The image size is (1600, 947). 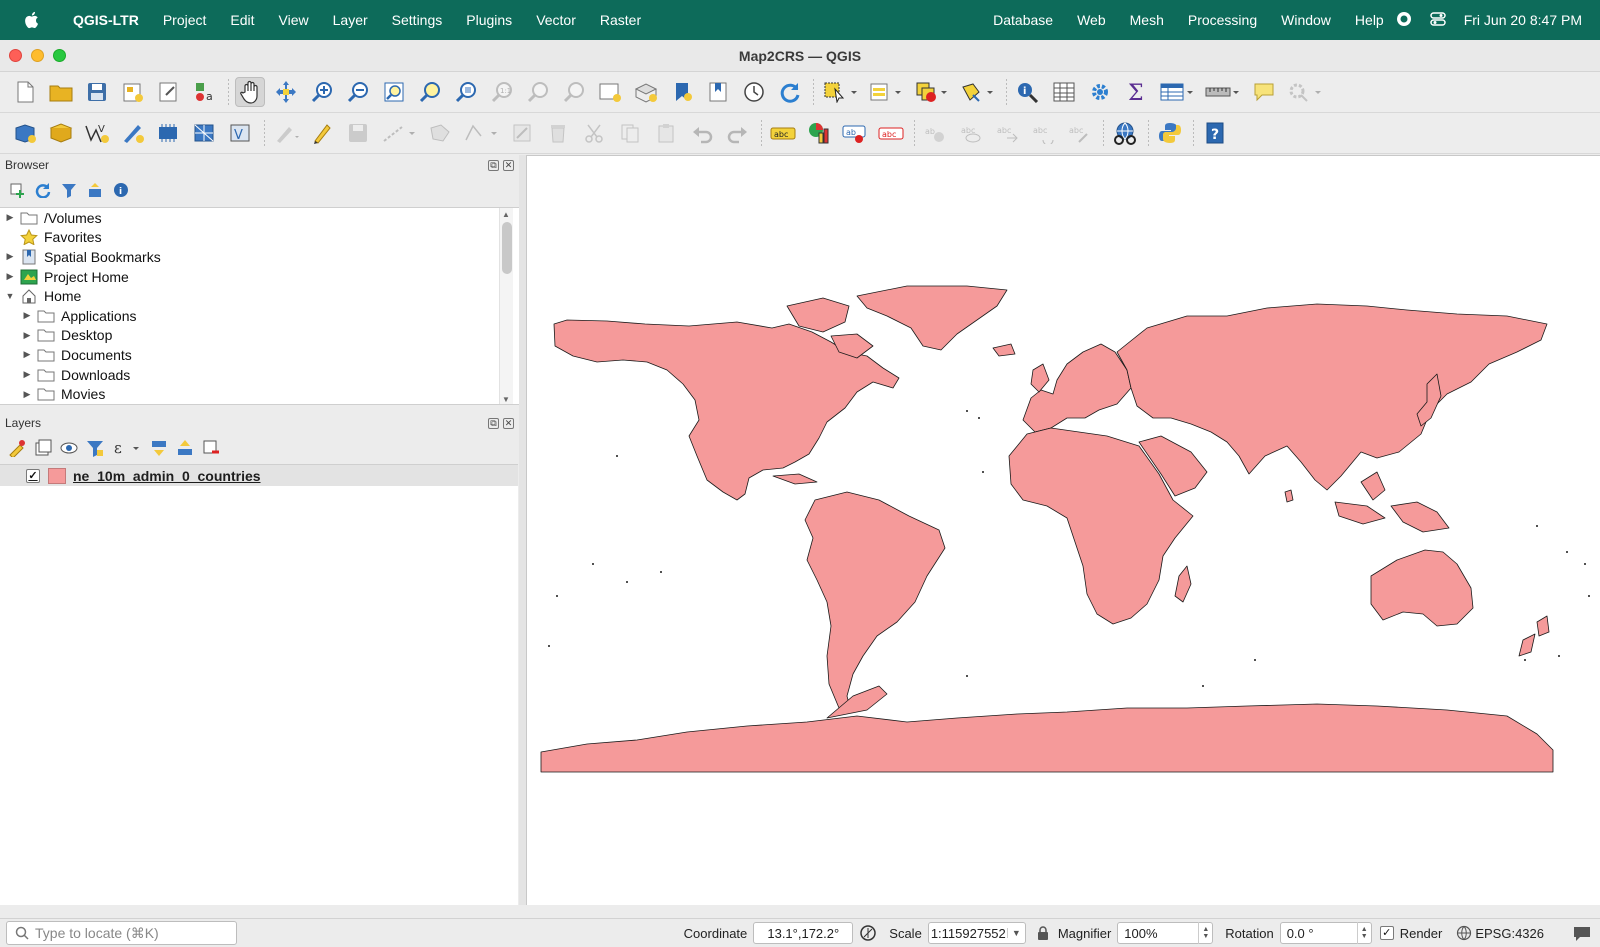 I want to click on browser-item: ▼ Home, so click(x=260, y=296).